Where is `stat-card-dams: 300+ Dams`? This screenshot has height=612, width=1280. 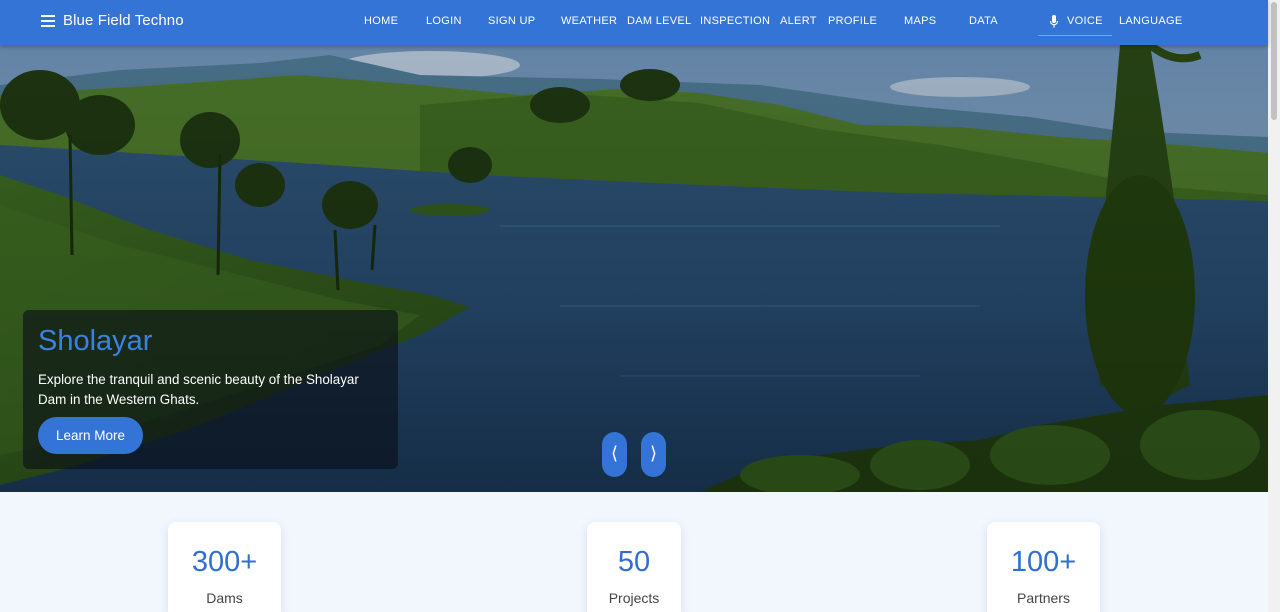 stat-card-dams: 300+ Dams is located at coordinates (224, 567).